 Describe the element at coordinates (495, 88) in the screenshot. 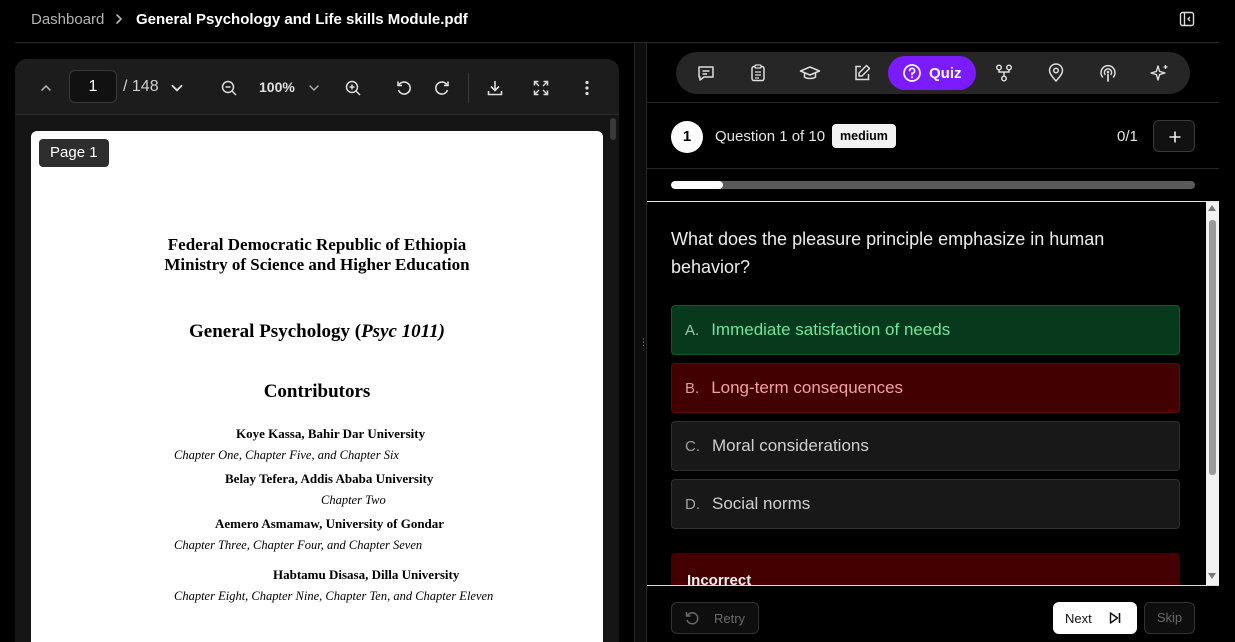

I see `download-icon` at that location.